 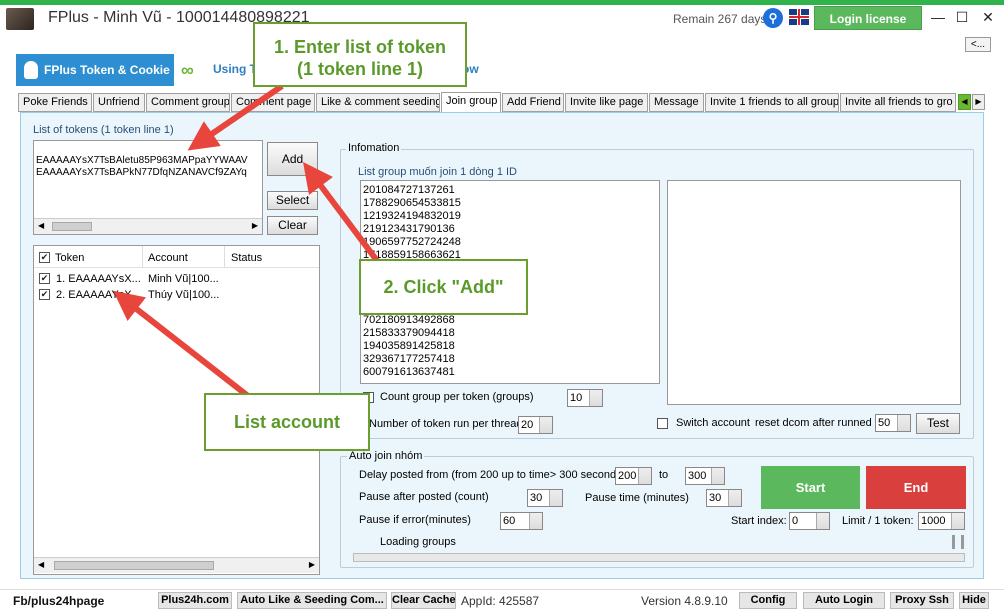 What do you see at coordinates (360, 69) in the screenshot?
I see `callout-text: (1 token line 1)` at bounding box center [360, 69].